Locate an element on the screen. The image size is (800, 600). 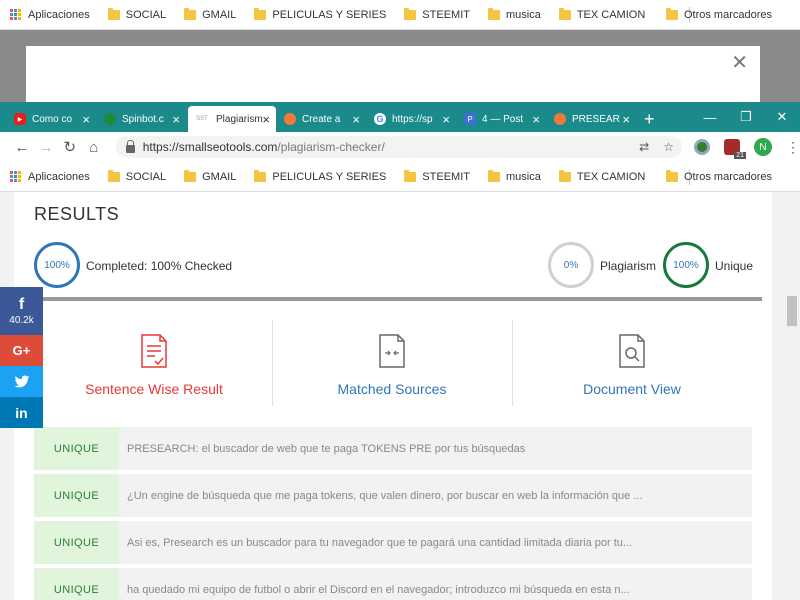
url-host: https://smallseotools.com is located at coordinates (210, 147).